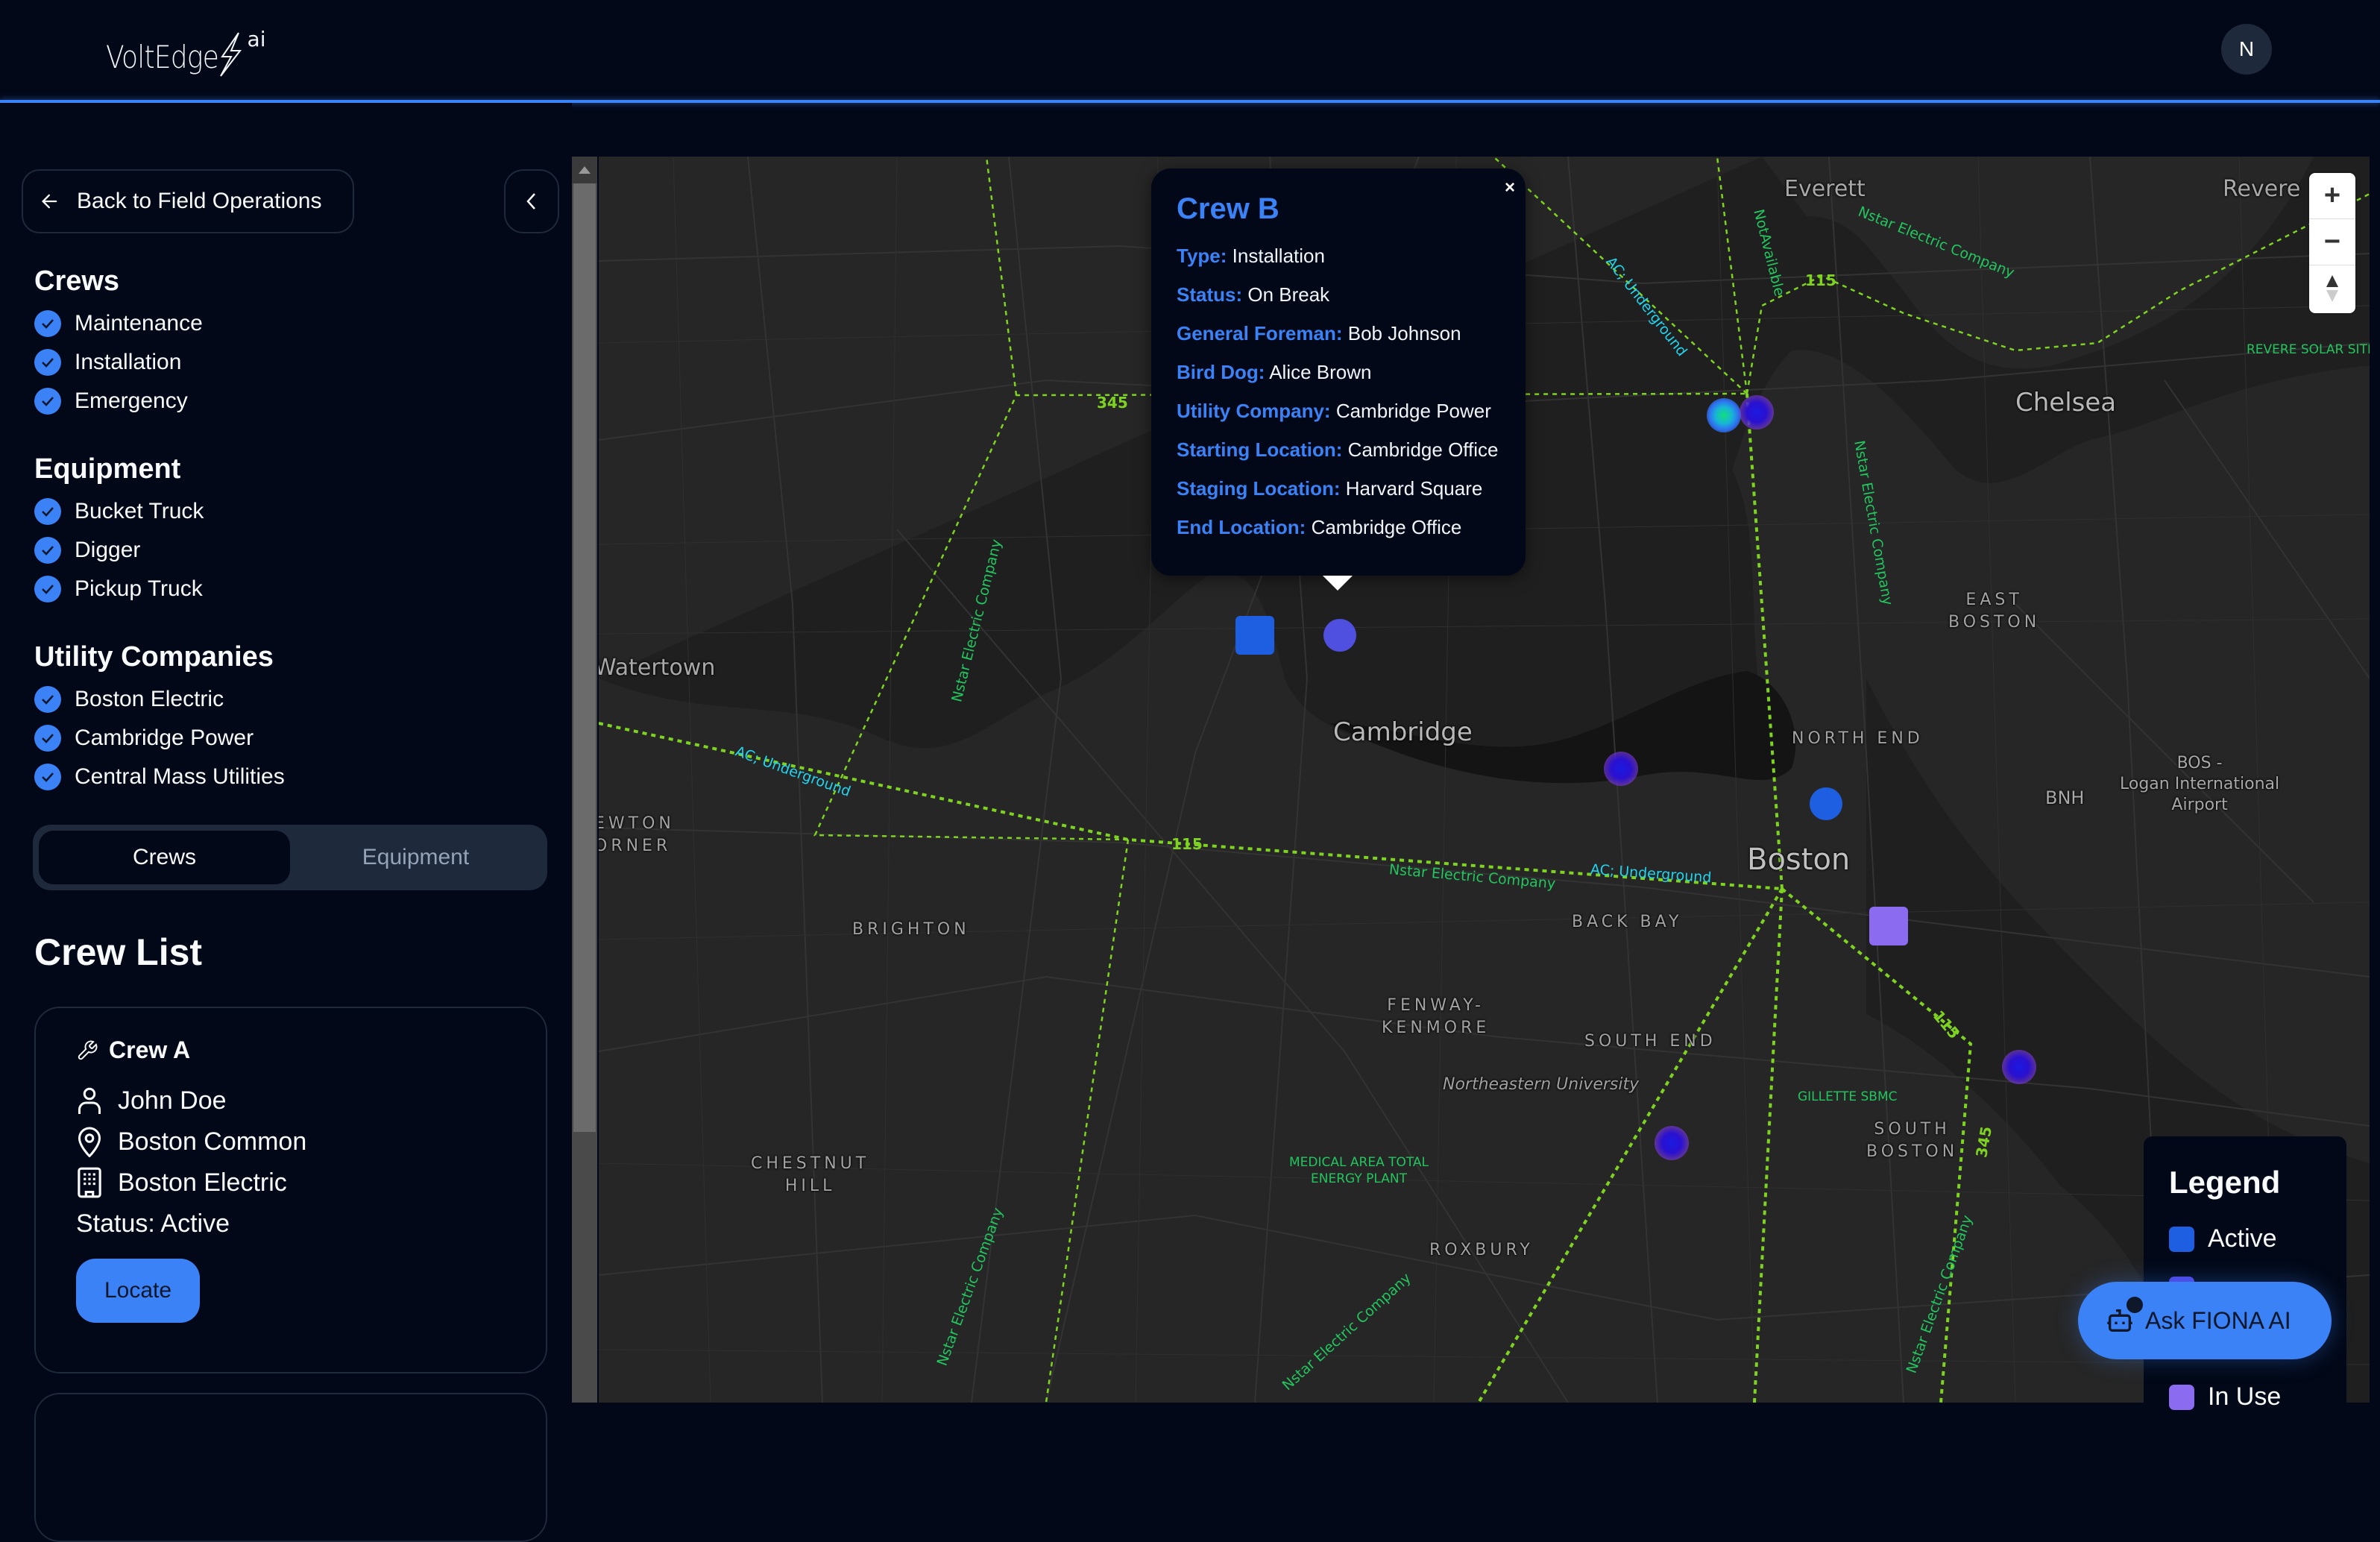 This screenshot has width=2380, height=1542. Describe the element at coordinates (1825, 189) in the screenshot. I see `map-label-everett: Everett` at that location.